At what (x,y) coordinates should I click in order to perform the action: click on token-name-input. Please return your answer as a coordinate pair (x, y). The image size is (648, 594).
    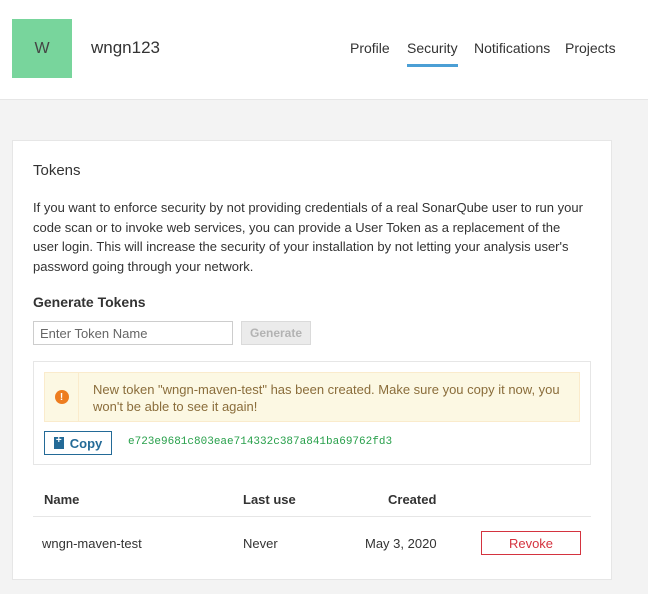
    Looking at the image, I should click on (133, 333).